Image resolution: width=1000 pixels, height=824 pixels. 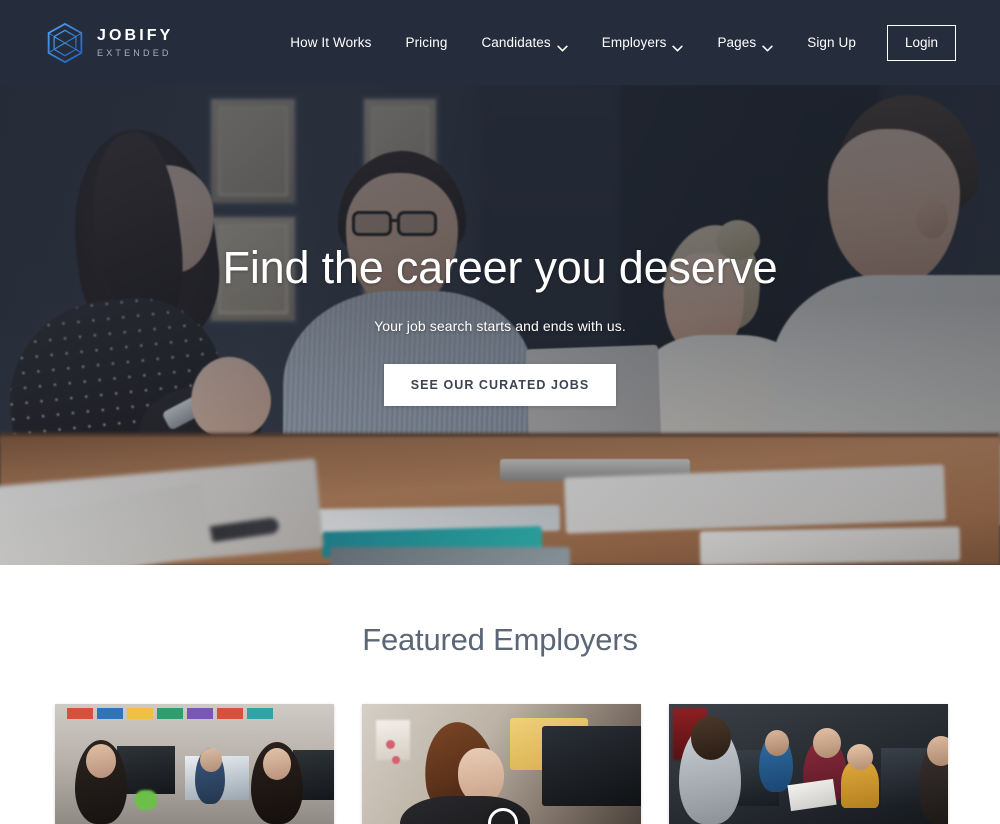 I want to click on brand-subtitle: EXTENDED, so click(x=134, y=53).